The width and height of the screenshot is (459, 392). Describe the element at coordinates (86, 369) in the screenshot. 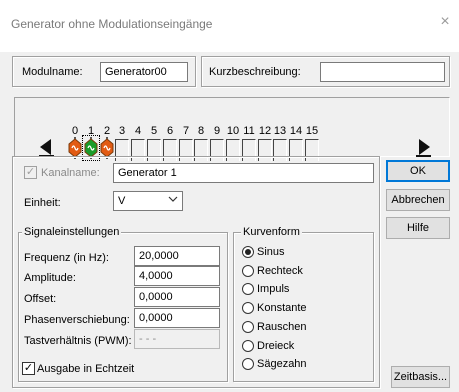

I see `realtime-label: Ausgabe in Echtzeit` at that location.